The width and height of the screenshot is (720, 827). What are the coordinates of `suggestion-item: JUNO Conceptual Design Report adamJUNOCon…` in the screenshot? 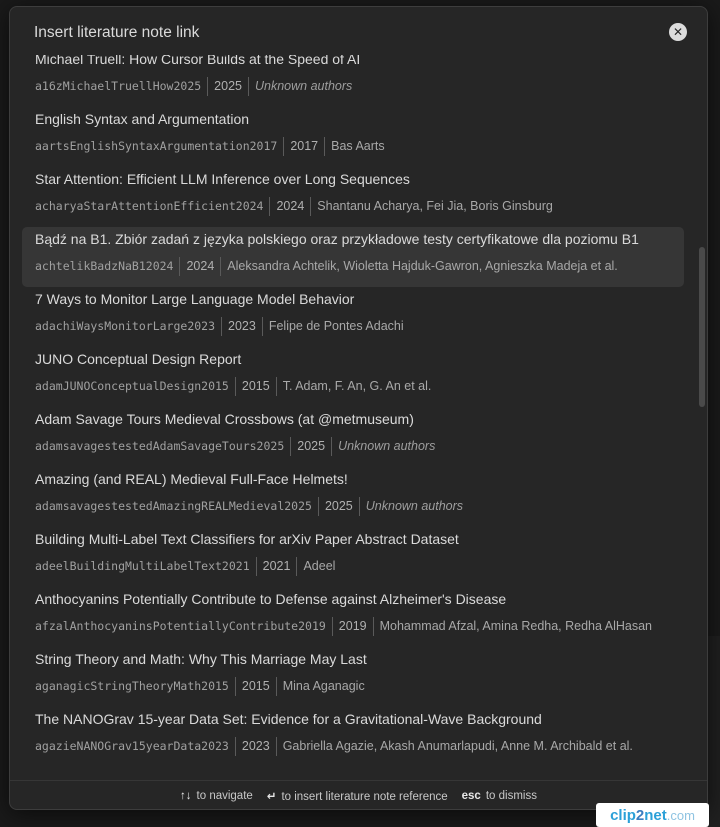 It's located at (353, 377).